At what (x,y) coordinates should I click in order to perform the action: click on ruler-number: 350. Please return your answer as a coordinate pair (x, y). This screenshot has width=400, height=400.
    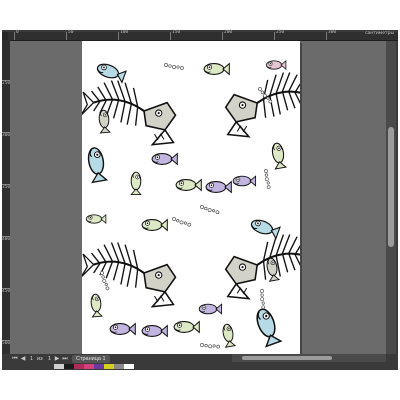
    Looking at the image, I should click on (6, 187).